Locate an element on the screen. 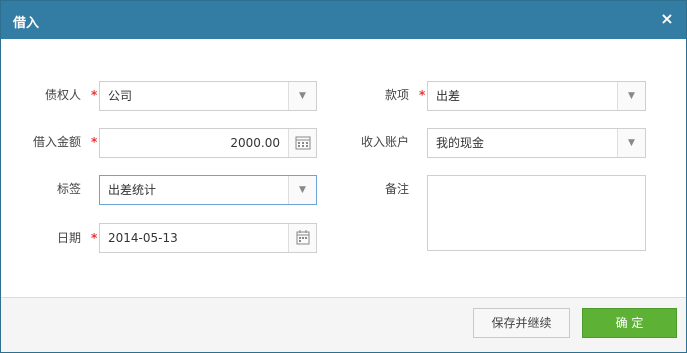 This screenshot has width=687, height=353. calculator-icon is located at coordinates (302, 143).